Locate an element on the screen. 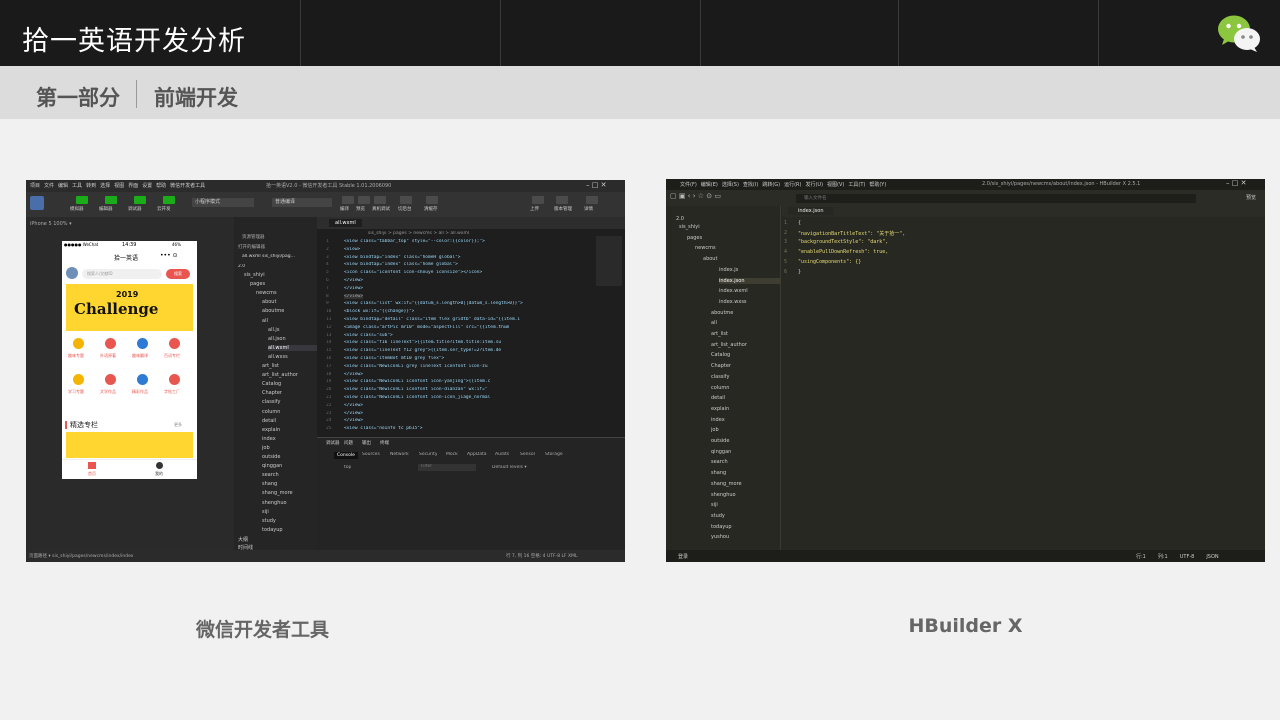 This screenshot has width=1280, height=720. tree-item: siji is located at coordinates (746, 505).